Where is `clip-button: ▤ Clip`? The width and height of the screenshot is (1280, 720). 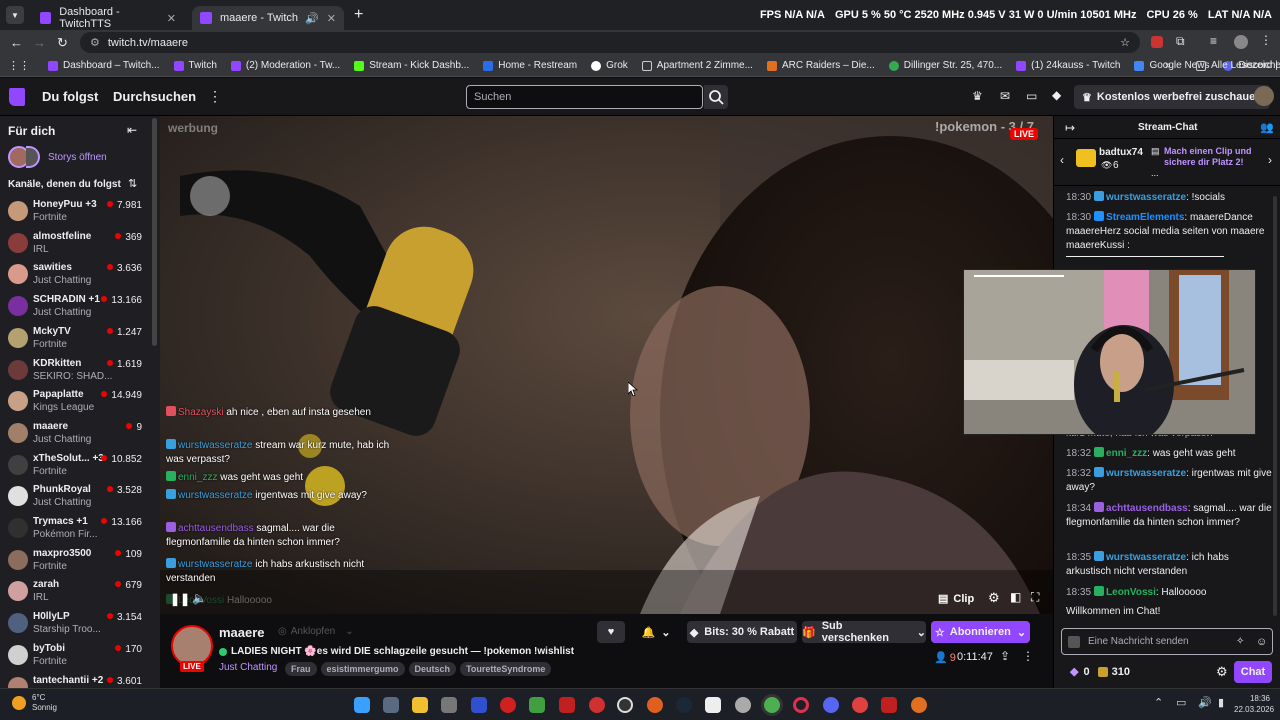
clip-button: ▤ Clip is located at coordinates (956, 599).